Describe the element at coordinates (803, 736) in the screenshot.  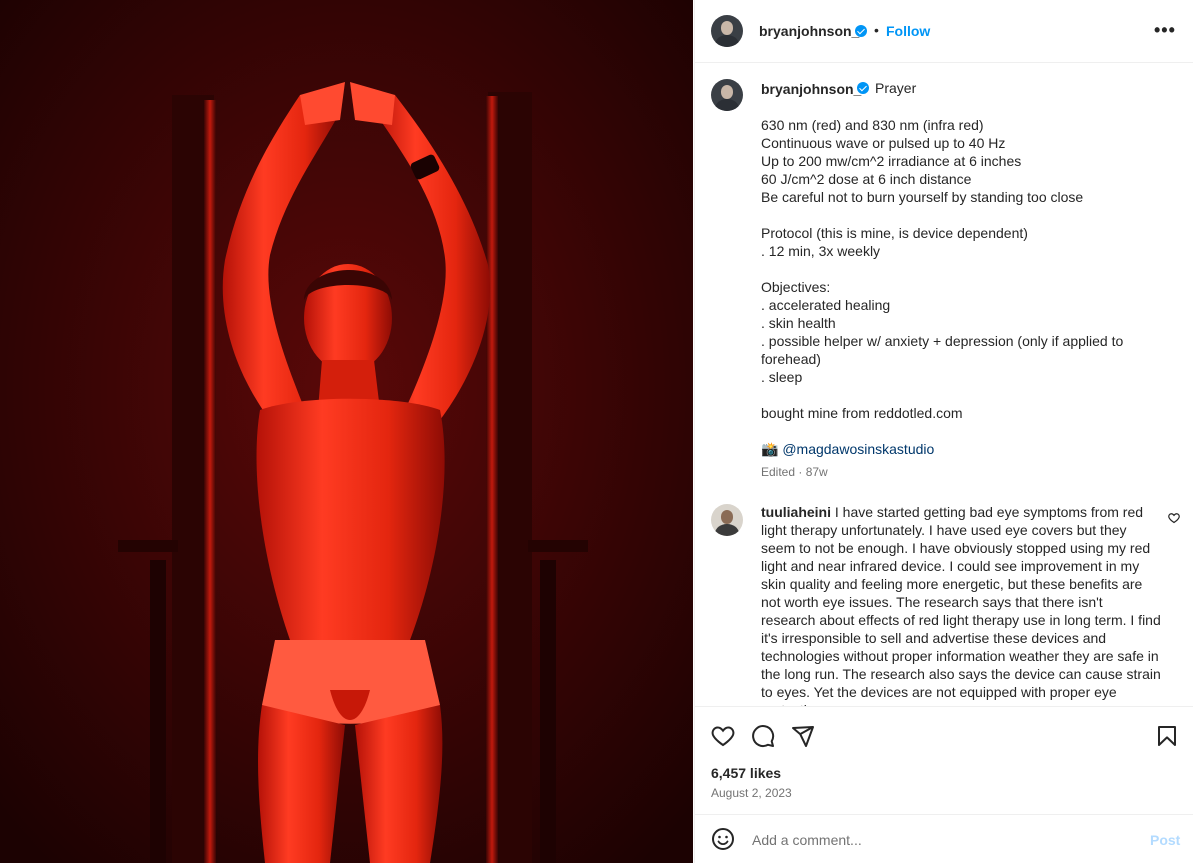
I see `share-icon` at that location.